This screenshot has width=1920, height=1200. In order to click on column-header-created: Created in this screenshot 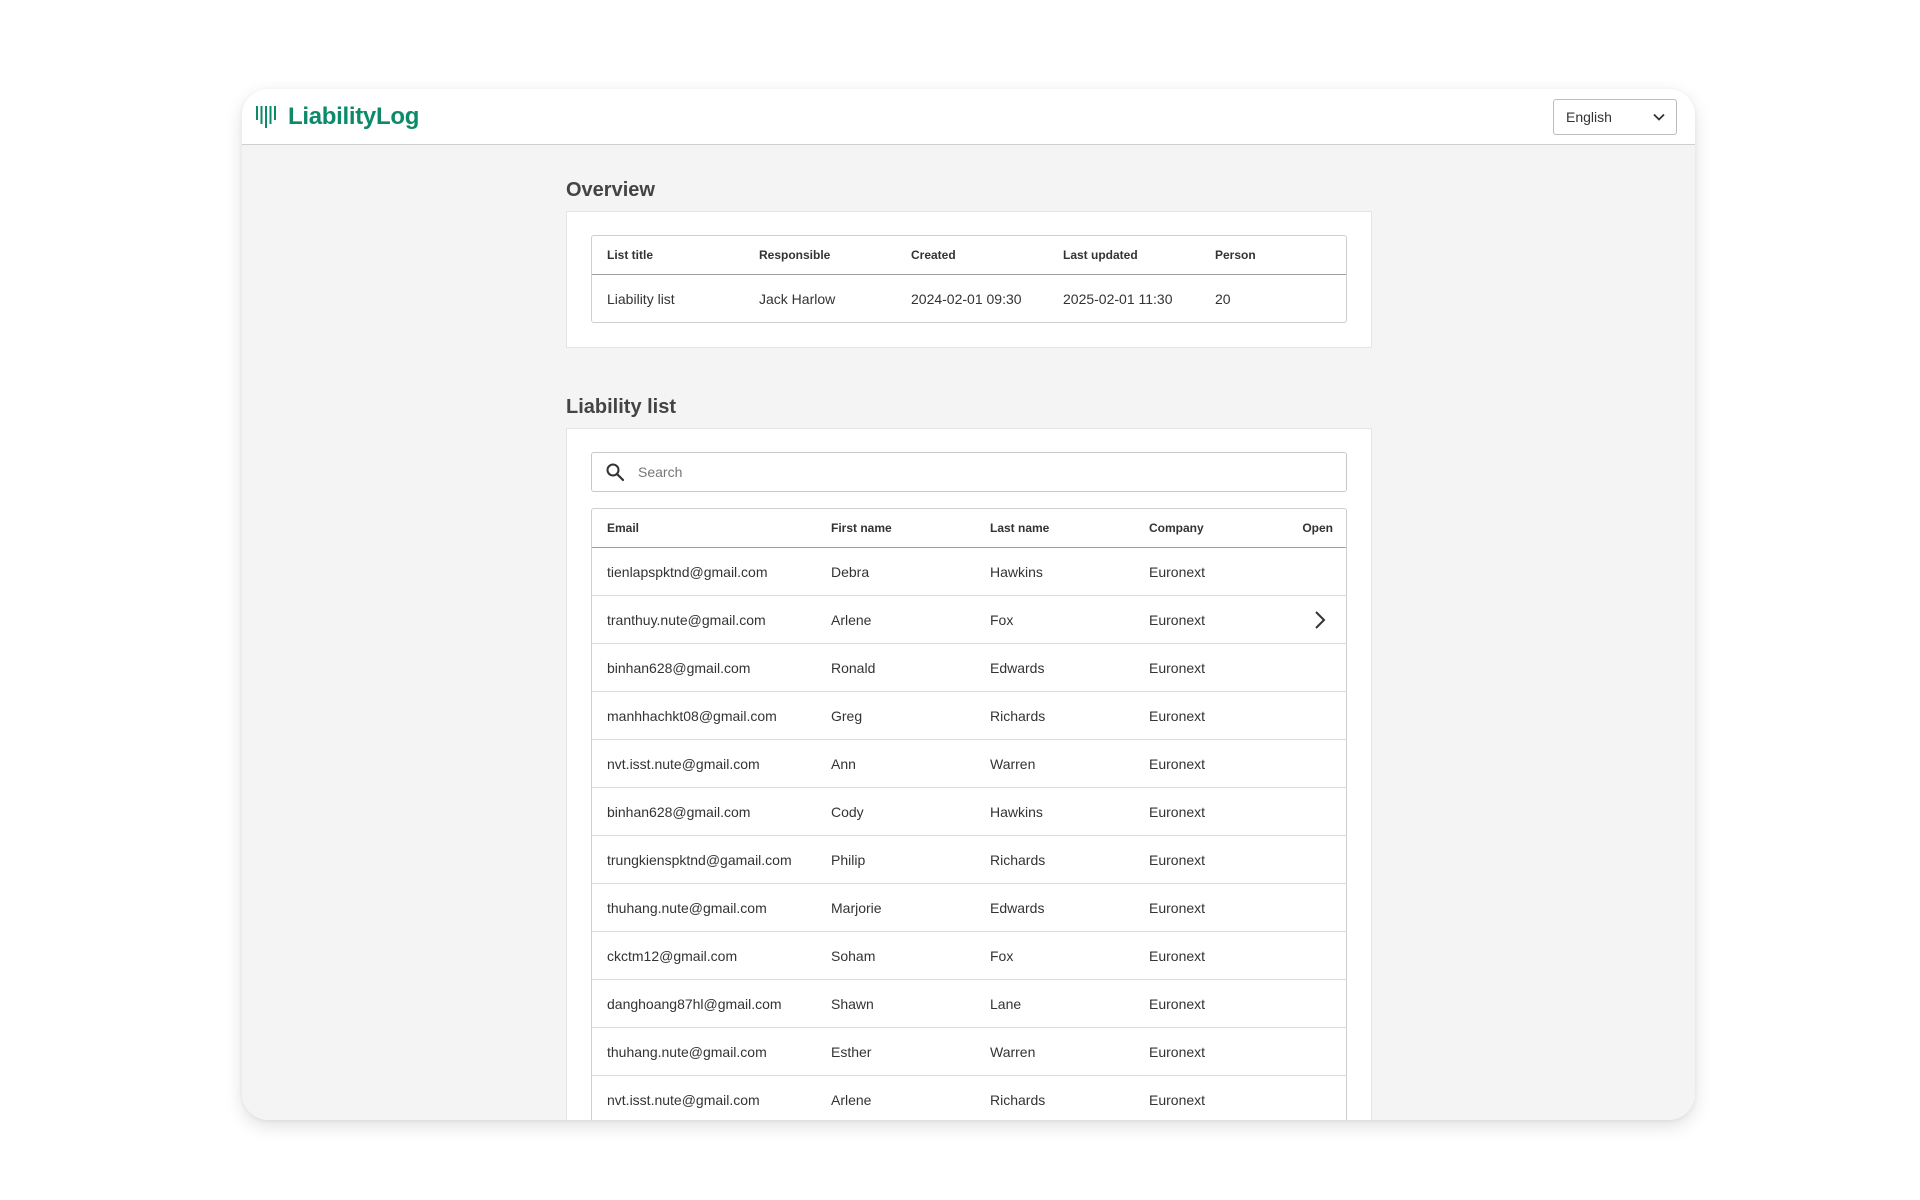, I will do `click(972, 255)`.